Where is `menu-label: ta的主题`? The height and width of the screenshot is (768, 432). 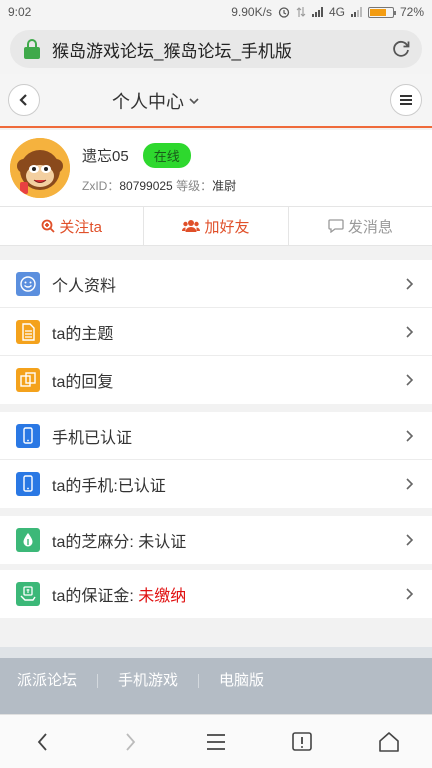 menu-label: ta的主题 is located at coordinates (83, 334).